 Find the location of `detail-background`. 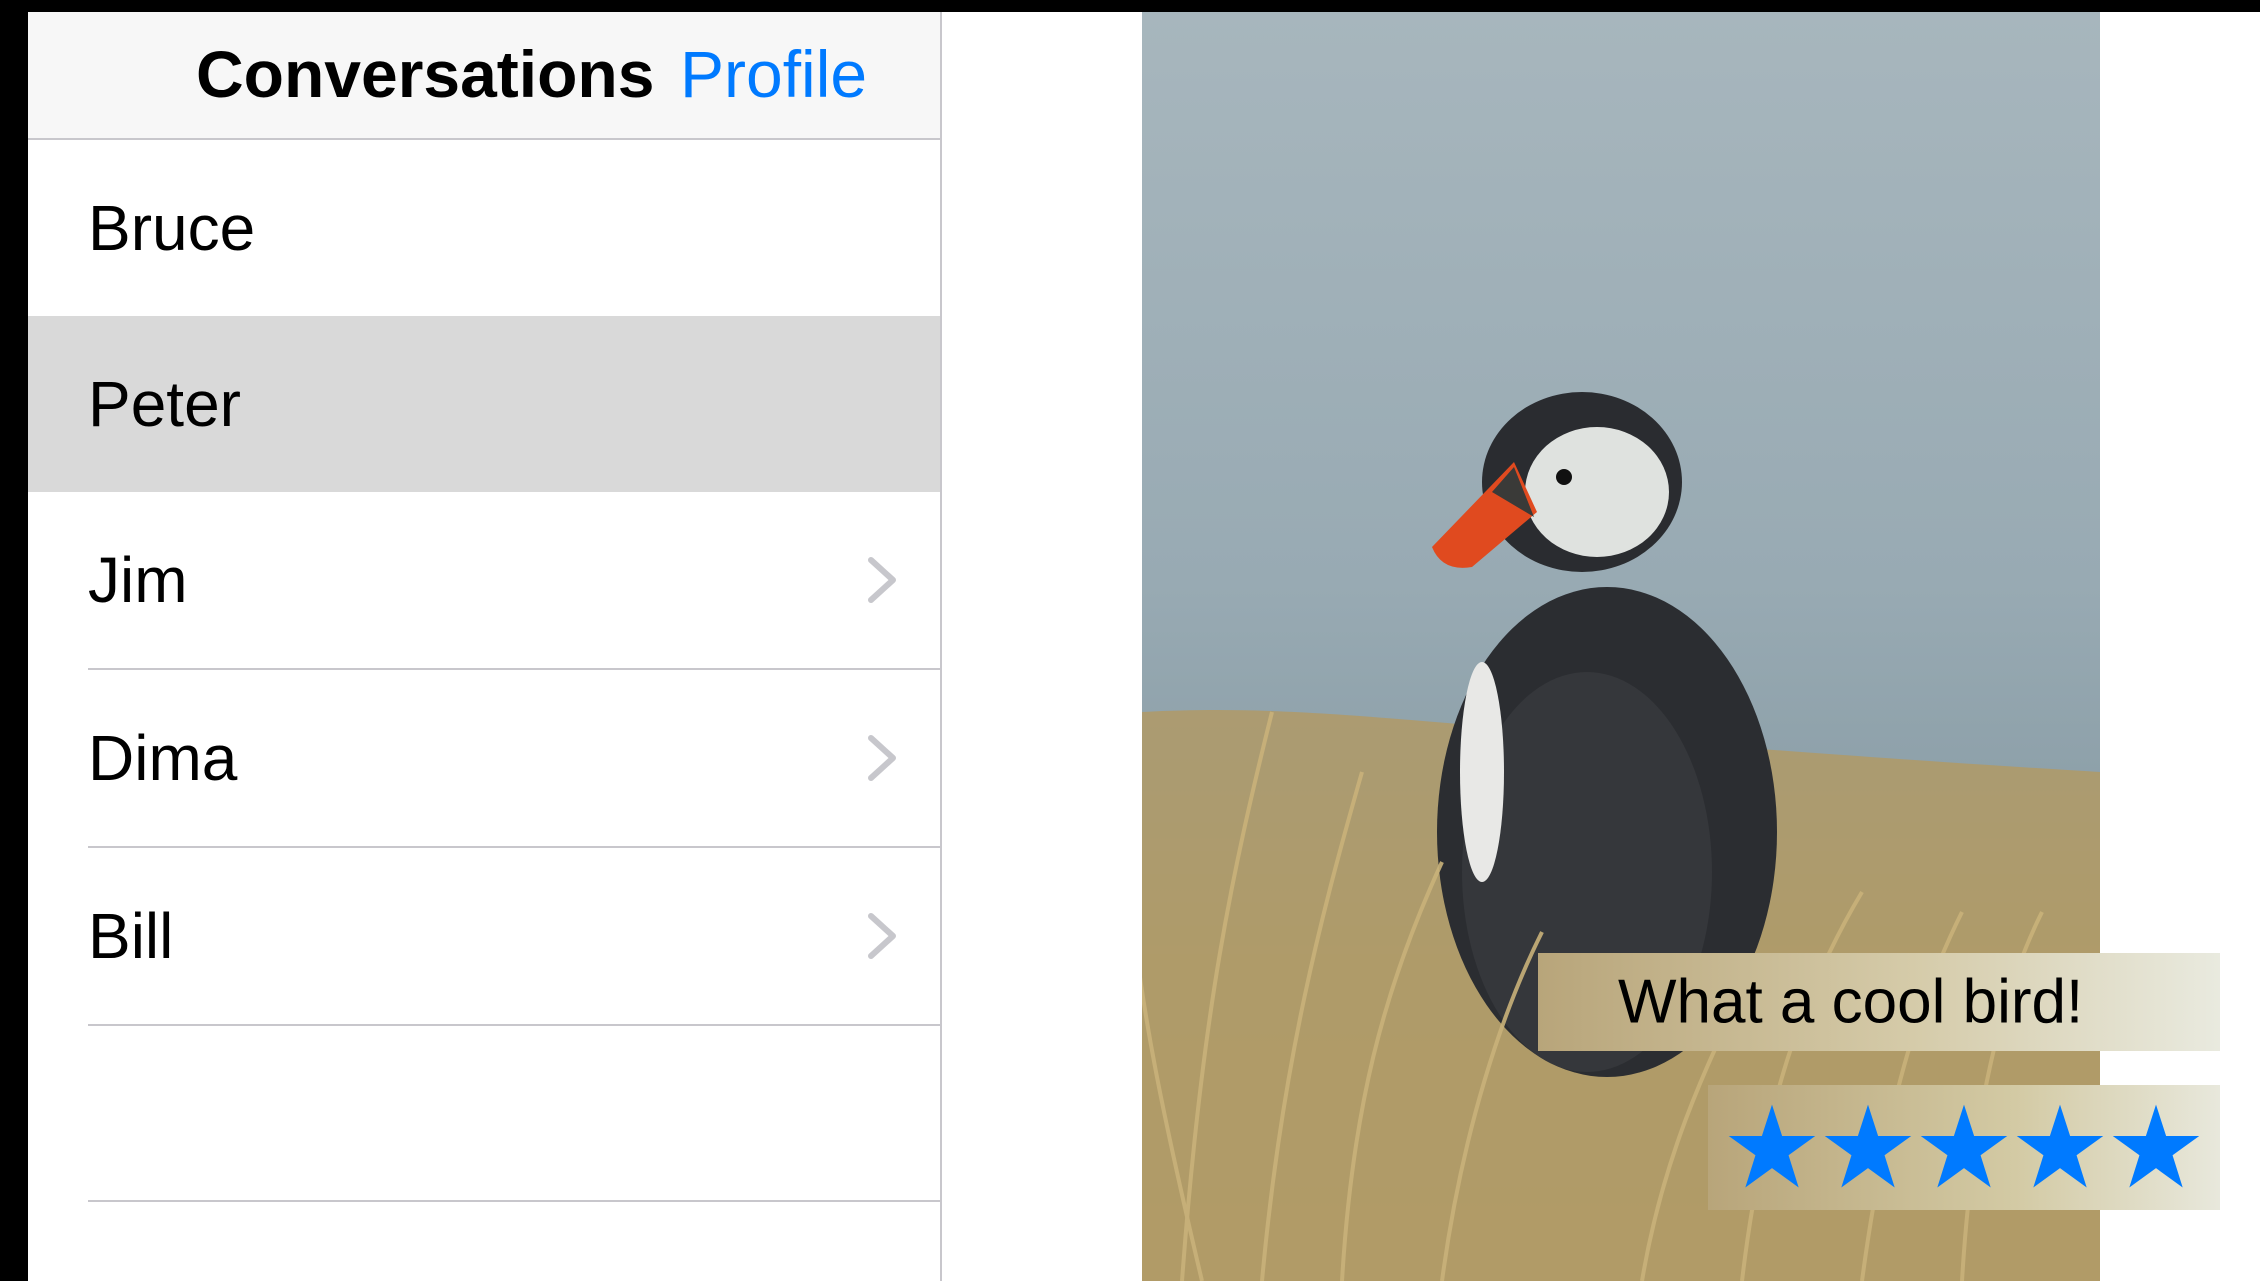

detail-background is located at coordinates (1042, 646).